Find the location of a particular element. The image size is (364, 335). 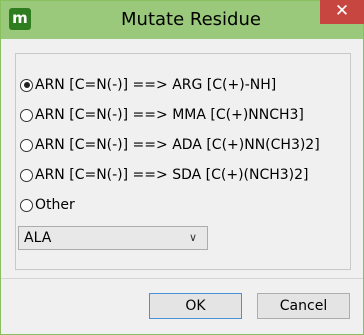

option-ada: ARN [C=N(-)] ==> ADA [C(+)NN(CH3)2] is located at coordinates (170, 145).